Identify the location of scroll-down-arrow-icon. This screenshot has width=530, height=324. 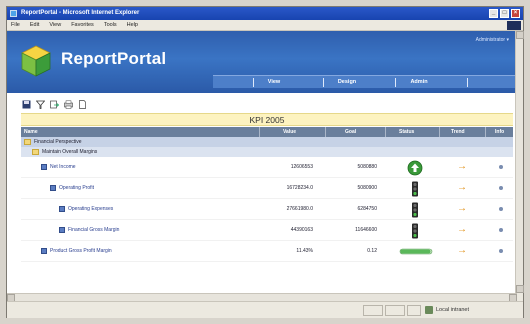
(520, 289).